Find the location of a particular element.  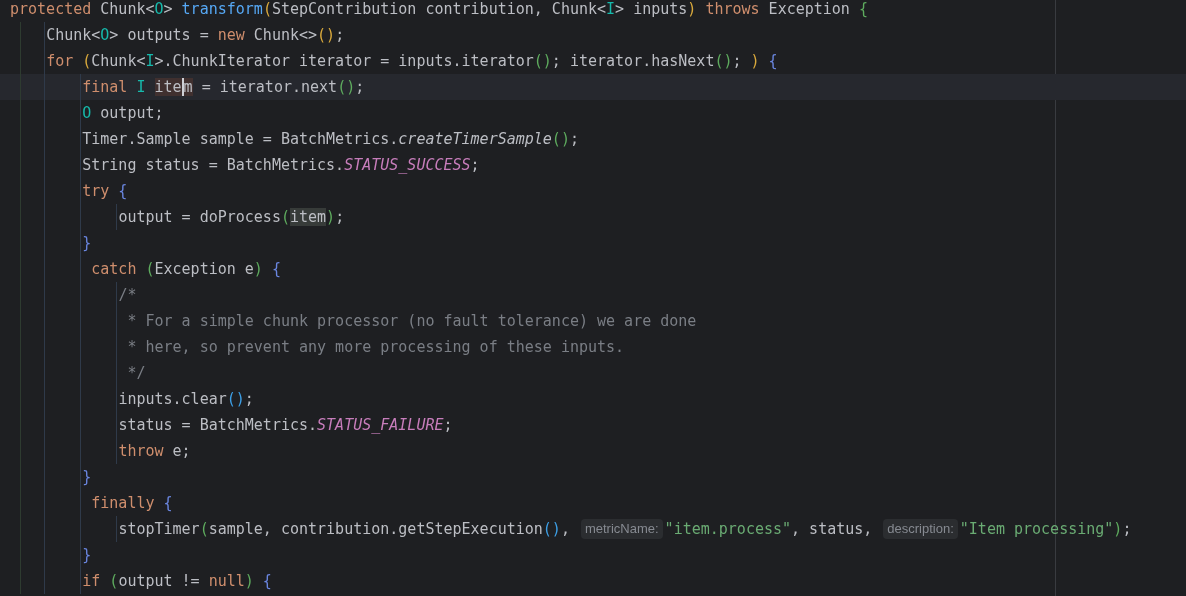

code-text: if (output != null) { is located at coordinates (177, 581).